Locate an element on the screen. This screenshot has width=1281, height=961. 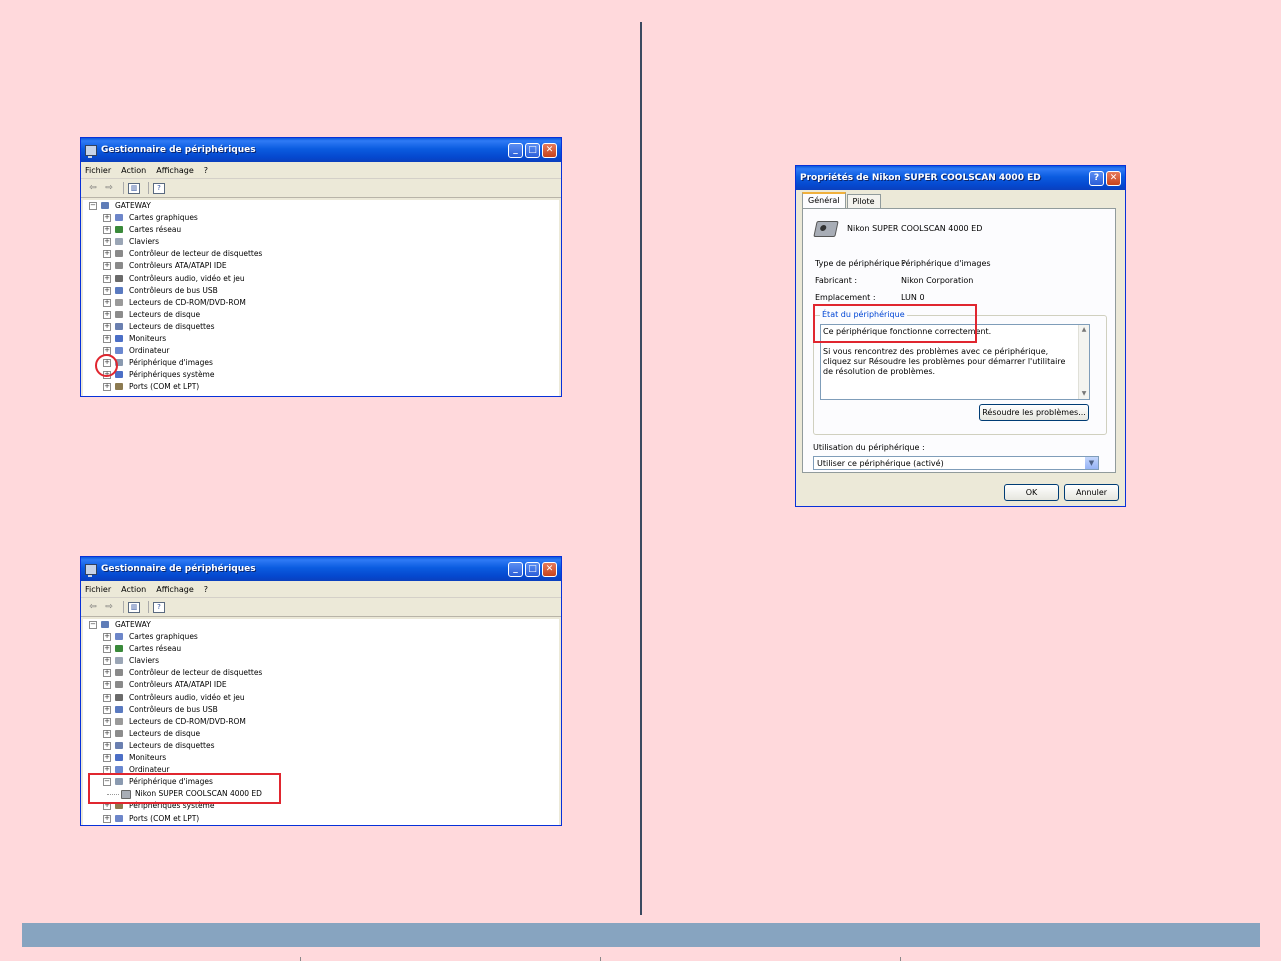
tree-item: + Périphériques système is located at coordinates (321, 375).